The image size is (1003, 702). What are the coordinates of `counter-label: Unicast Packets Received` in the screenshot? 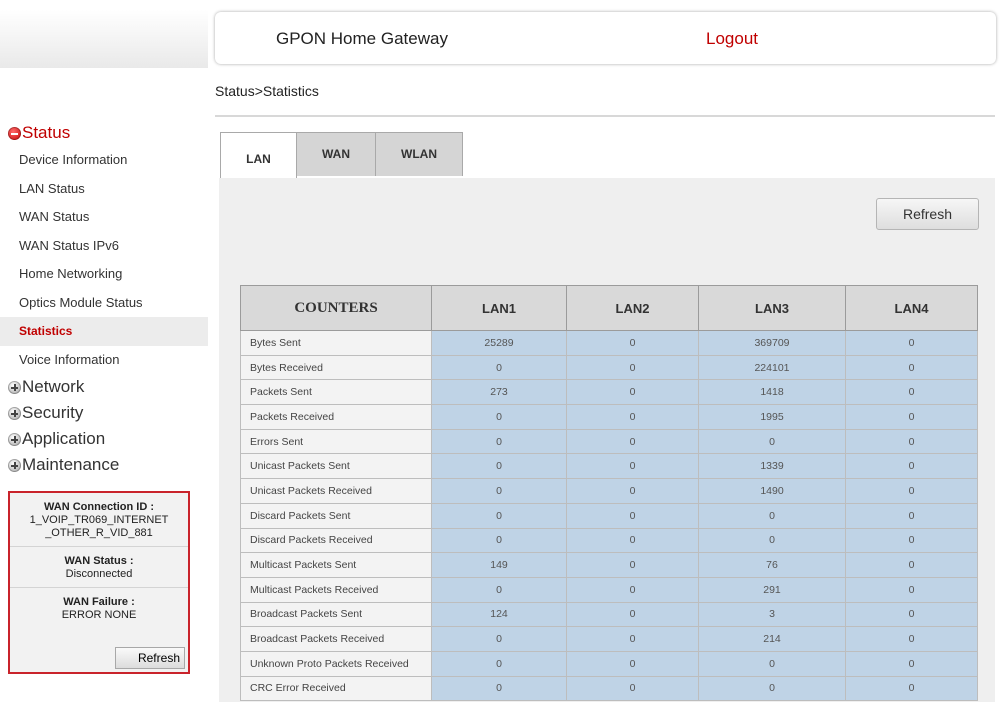 It's located at (336, 491).